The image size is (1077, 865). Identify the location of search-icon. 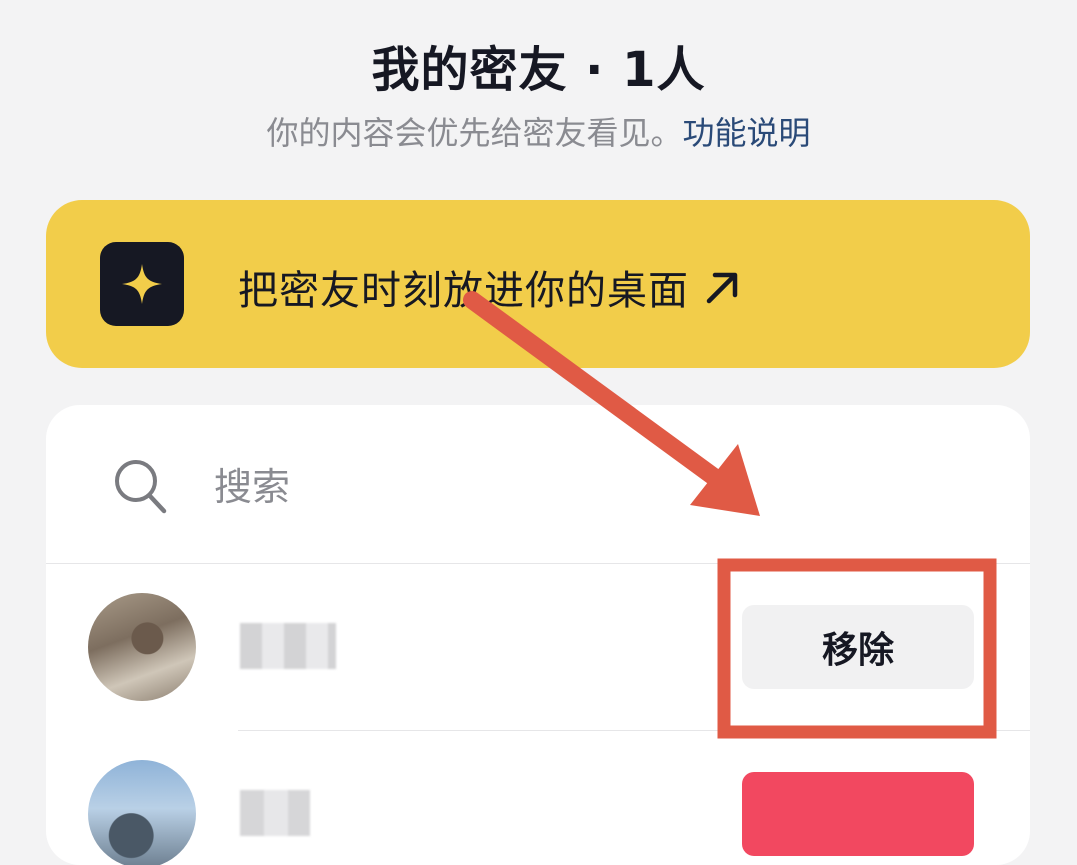
(140, 489).